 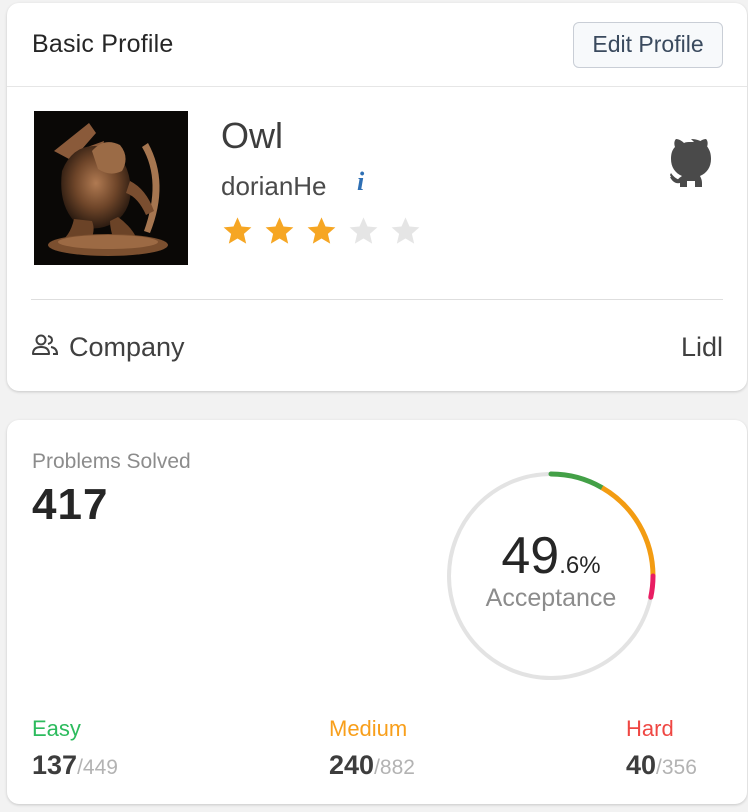 I want to click on profile-divider, so click(x=377, y=299).